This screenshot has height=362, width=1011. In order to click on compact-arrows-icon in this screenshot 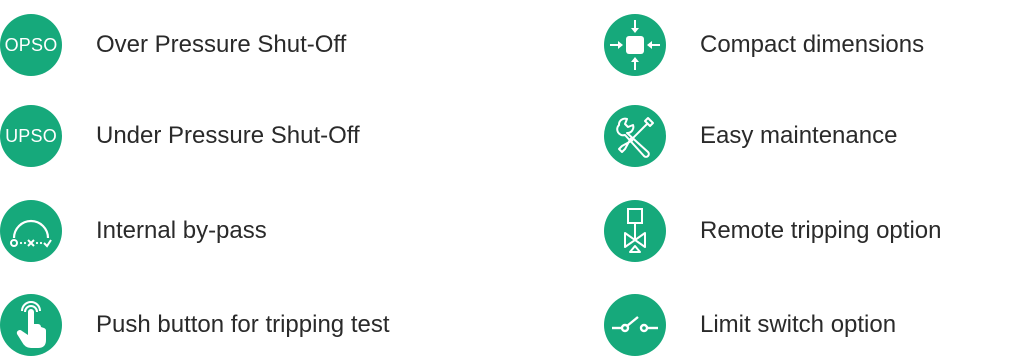, I will do `click(635, 45)`.